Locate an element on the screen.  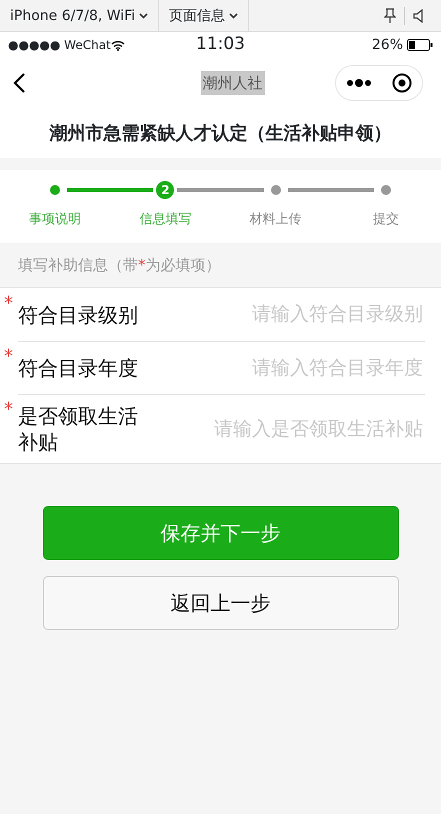
step-label: 材料上传 is located at coordinates (276, 220).